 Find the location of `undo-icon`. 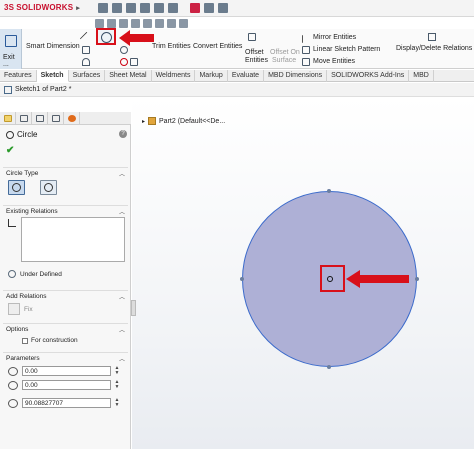

undo-icon is located at coordinates (159, 8).